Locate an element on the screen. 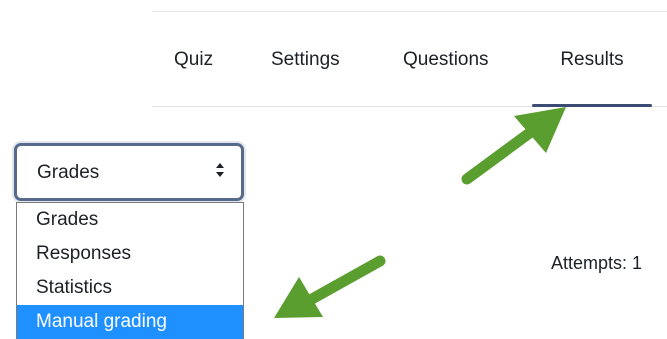 This screenshot has width=667, height=339. option-statistics: Statistics is located at coordinates (130, 288).